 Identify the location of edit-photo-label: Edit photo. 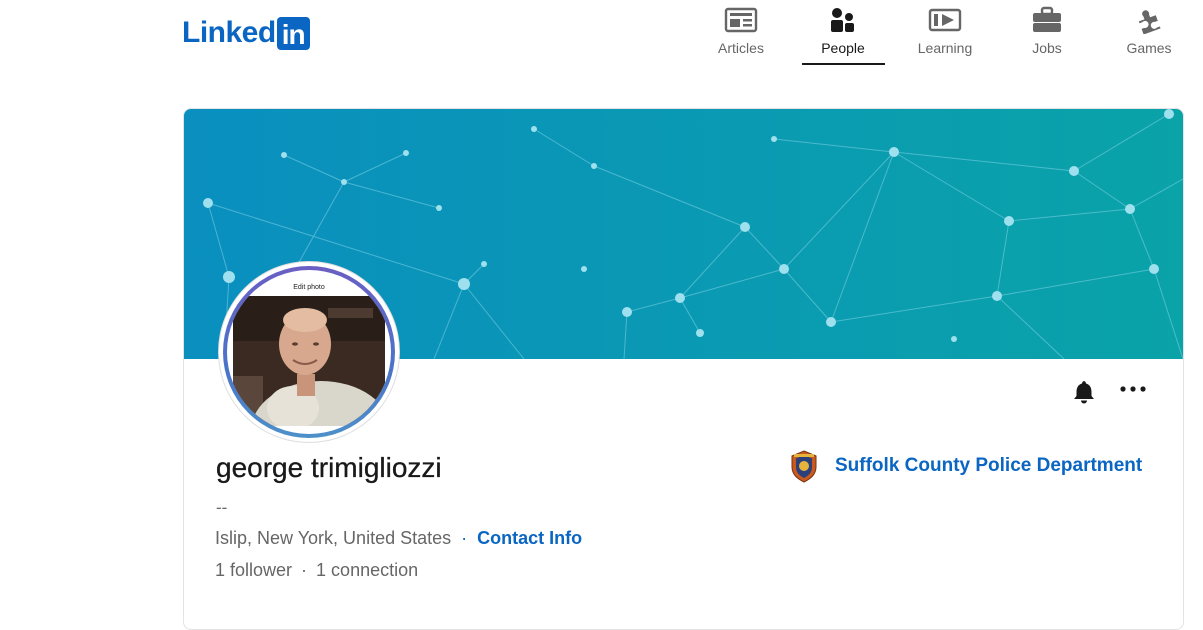
(309, 287).